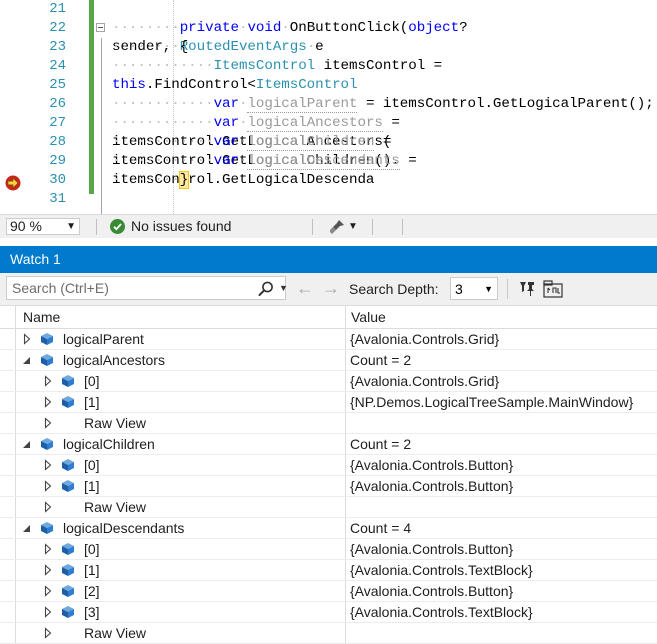 This screenshot has height=644, width=657. What do you see at coordinates (109, 444) in the screenshot?
I see `watch-row-name: logicalChildren` at bounding box center [109, 444].